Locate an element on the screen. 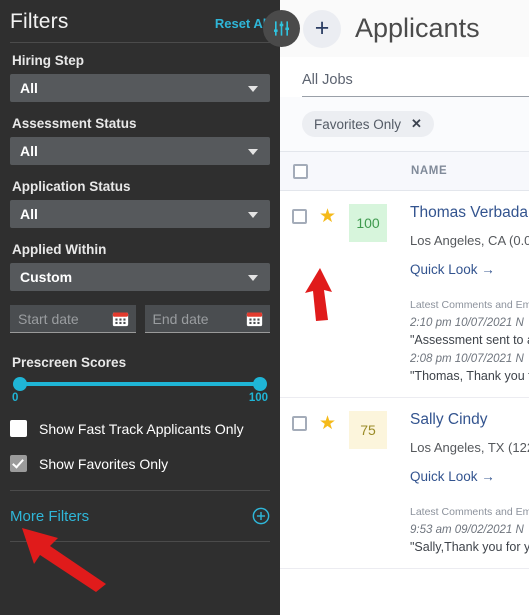 Image resolution: width=529 pixels, height=615 pixels. checkbox-fast-track-label: Show Fast Track Applicants Only is located at coordinates (141, 428).